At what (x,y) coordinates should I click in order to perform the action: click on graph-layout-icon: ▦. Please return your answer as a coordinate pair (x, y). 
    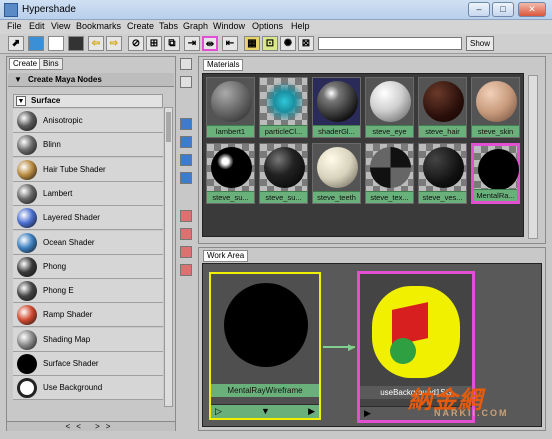
    Looking at the image, I should click on (252, 43).